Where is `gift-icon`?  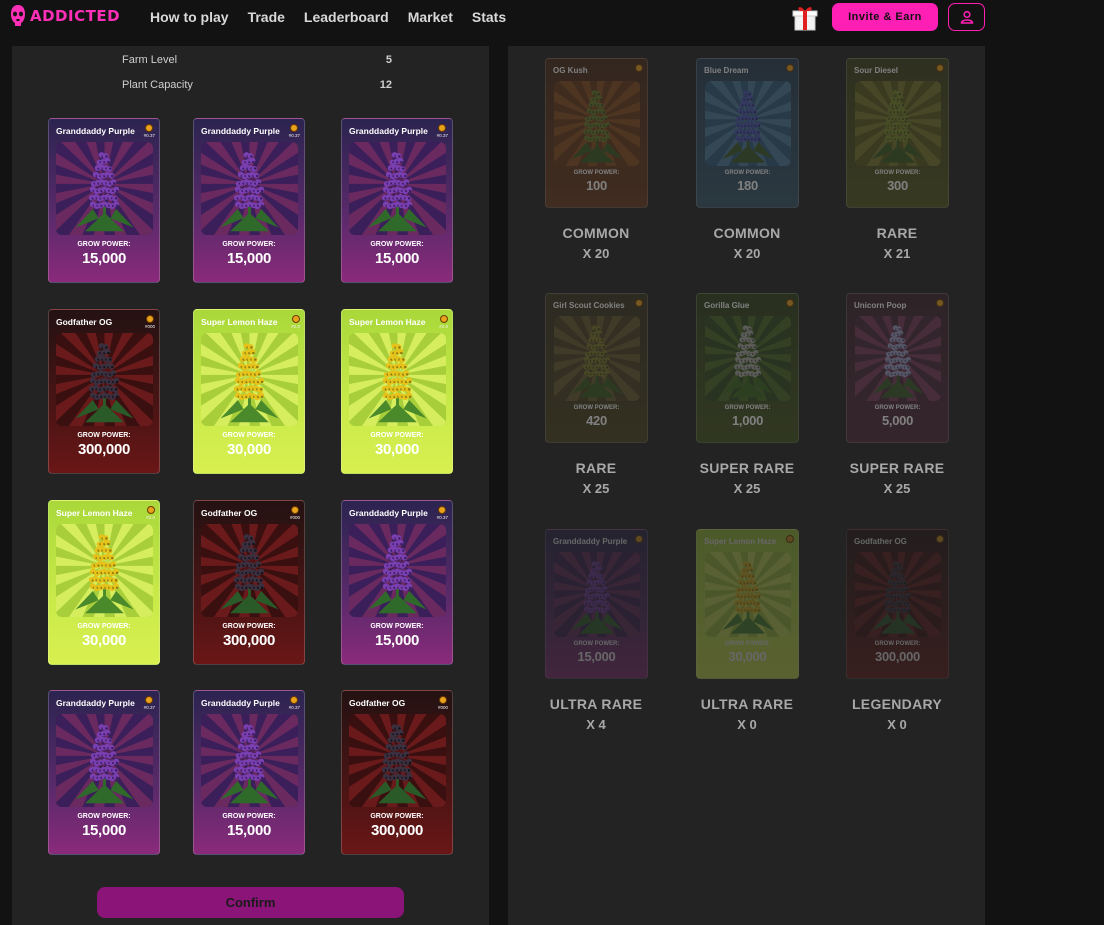 gift-icon is located at coordinates (805, 17).